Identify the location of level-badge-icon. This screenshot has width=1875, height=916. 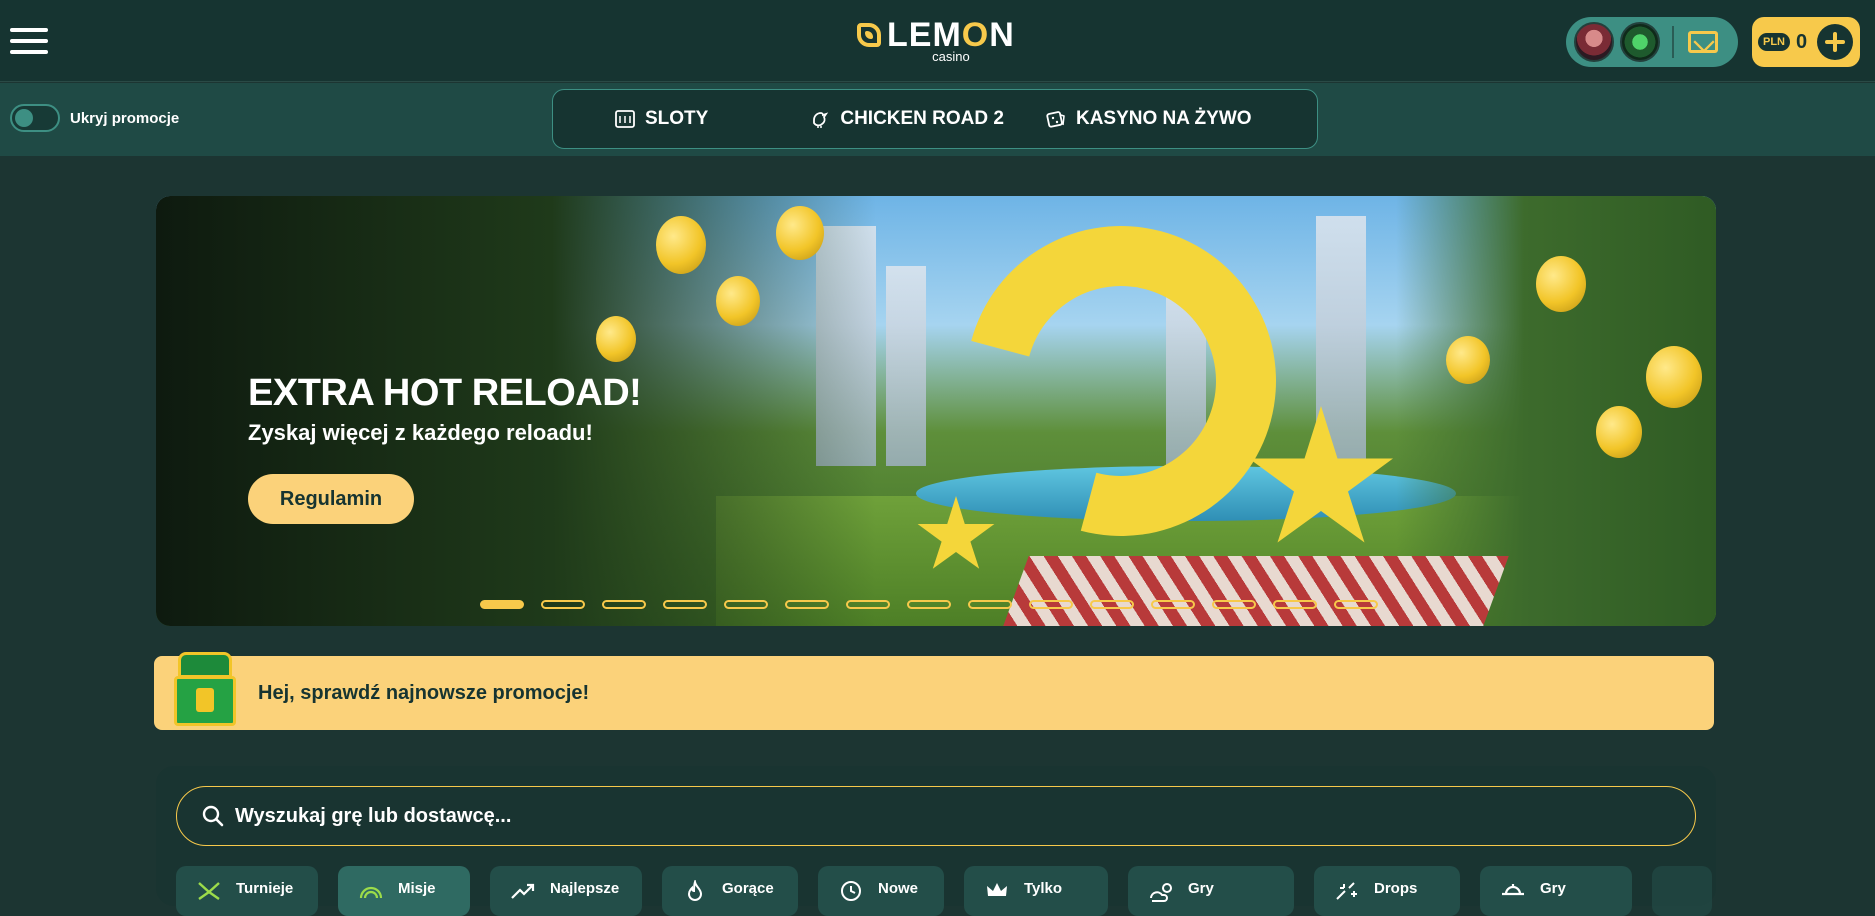
(1640, 42).